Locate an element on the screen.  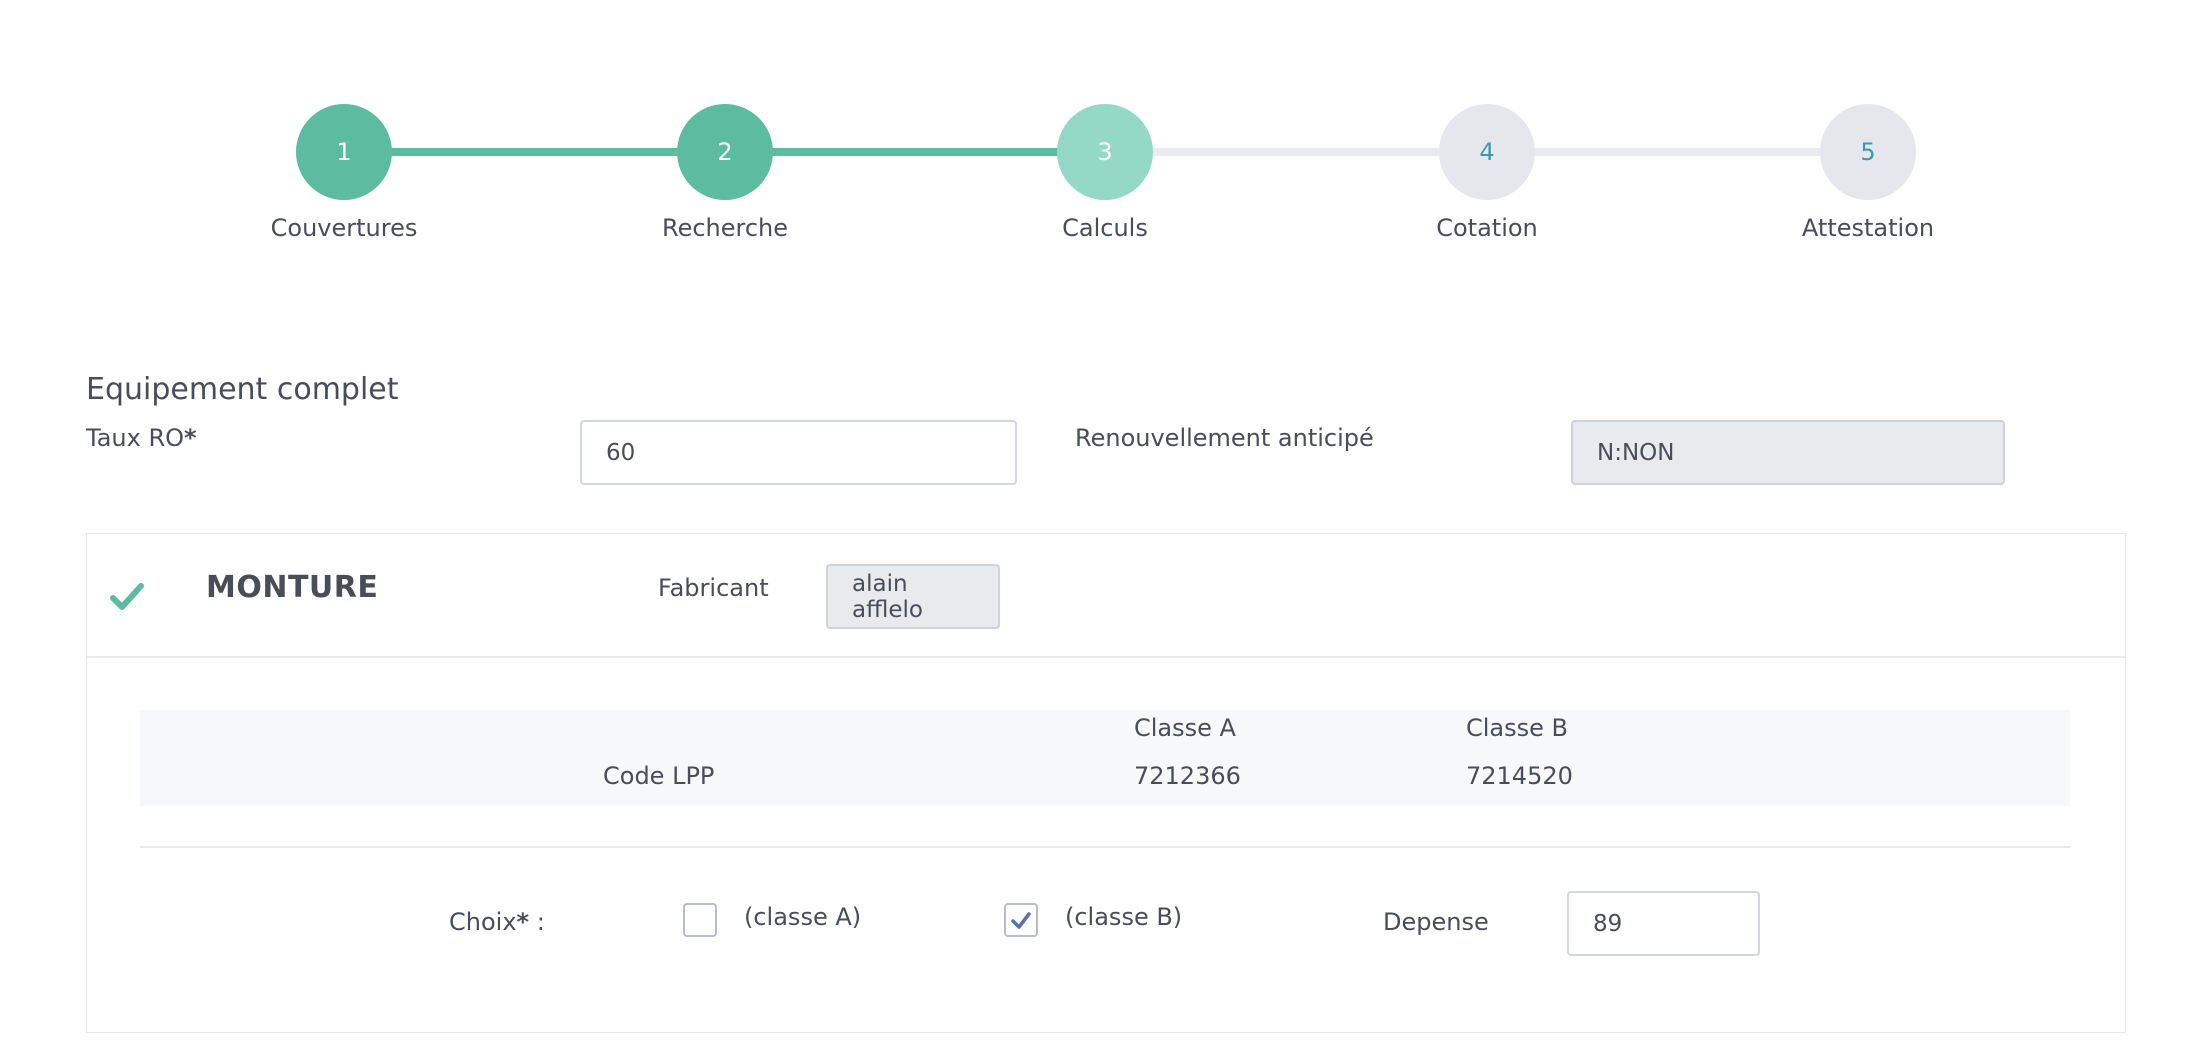
classe-a-checkbox is located at coordinates (700, 920).